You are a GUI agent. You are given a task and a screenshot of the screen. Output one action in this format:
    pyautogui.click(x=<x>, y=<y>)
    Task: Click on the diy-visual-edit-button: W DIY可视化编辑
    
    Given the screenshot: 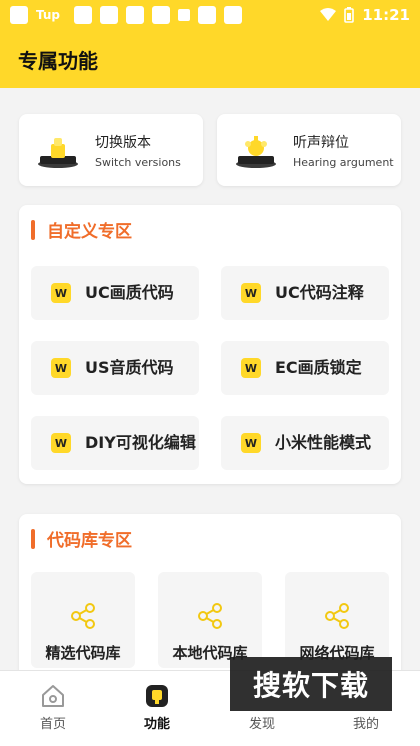 What is the action you would take?
    pyautogui.click(x=115, y=443)
    